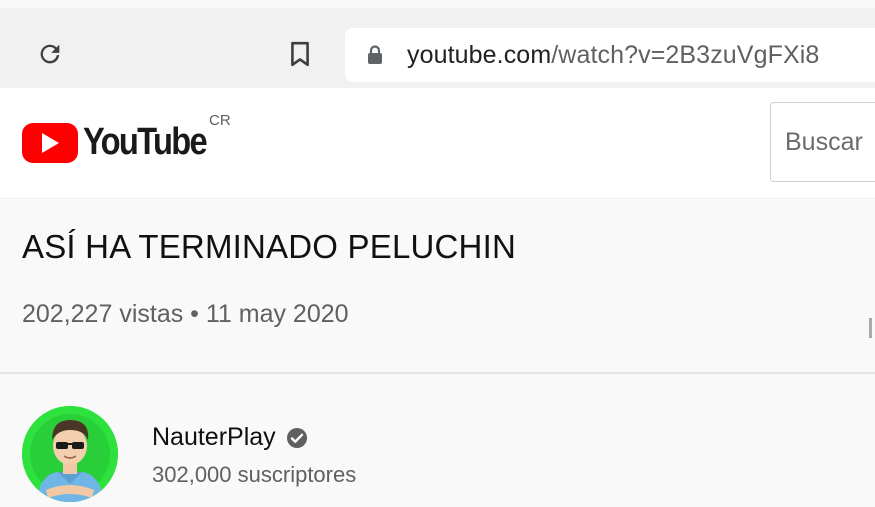 The image size is (875, 507). Describe the element at coordinates (220, 120) in the screenshot. I see `country-code: CR` at that location.